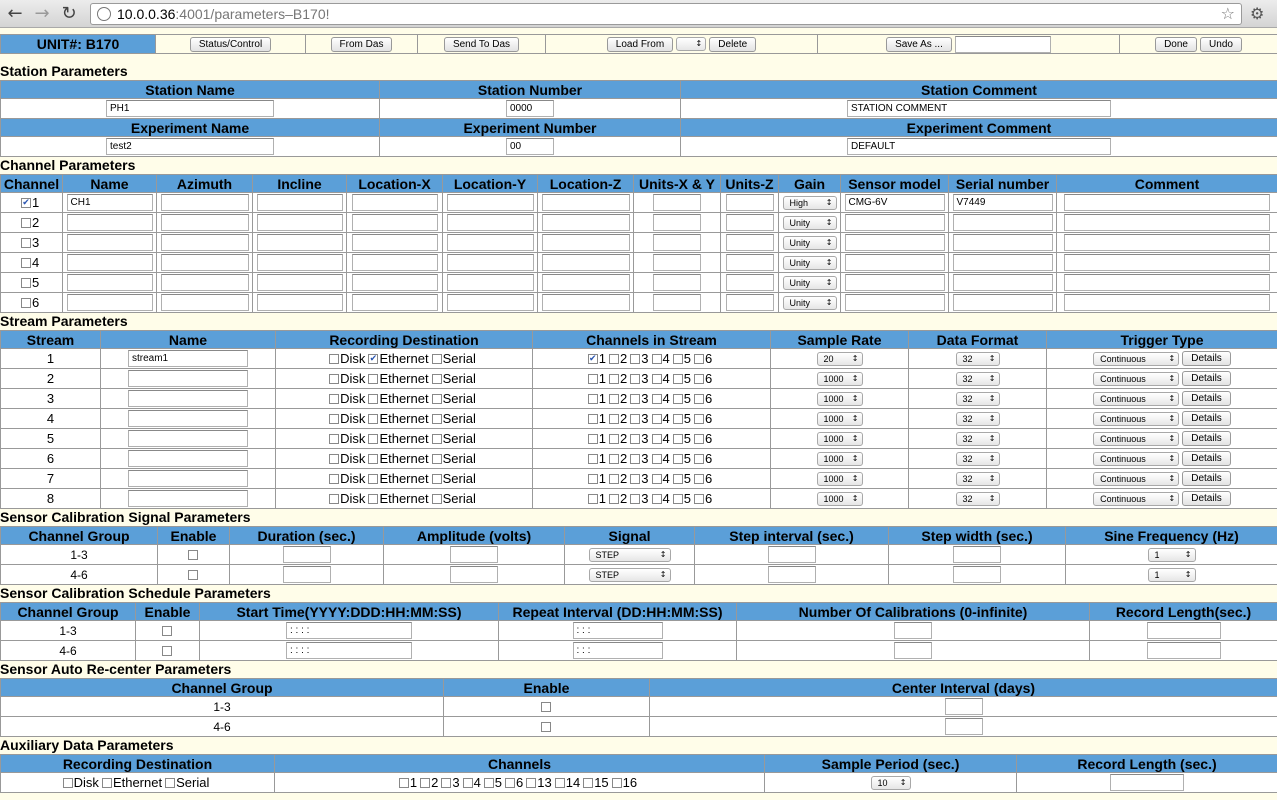 The image size is (1277, 800). What do you see at coordinates (1147, 782) in the screenshot?
I see `aux-record-length-input` at bounding box center [1147, 782].